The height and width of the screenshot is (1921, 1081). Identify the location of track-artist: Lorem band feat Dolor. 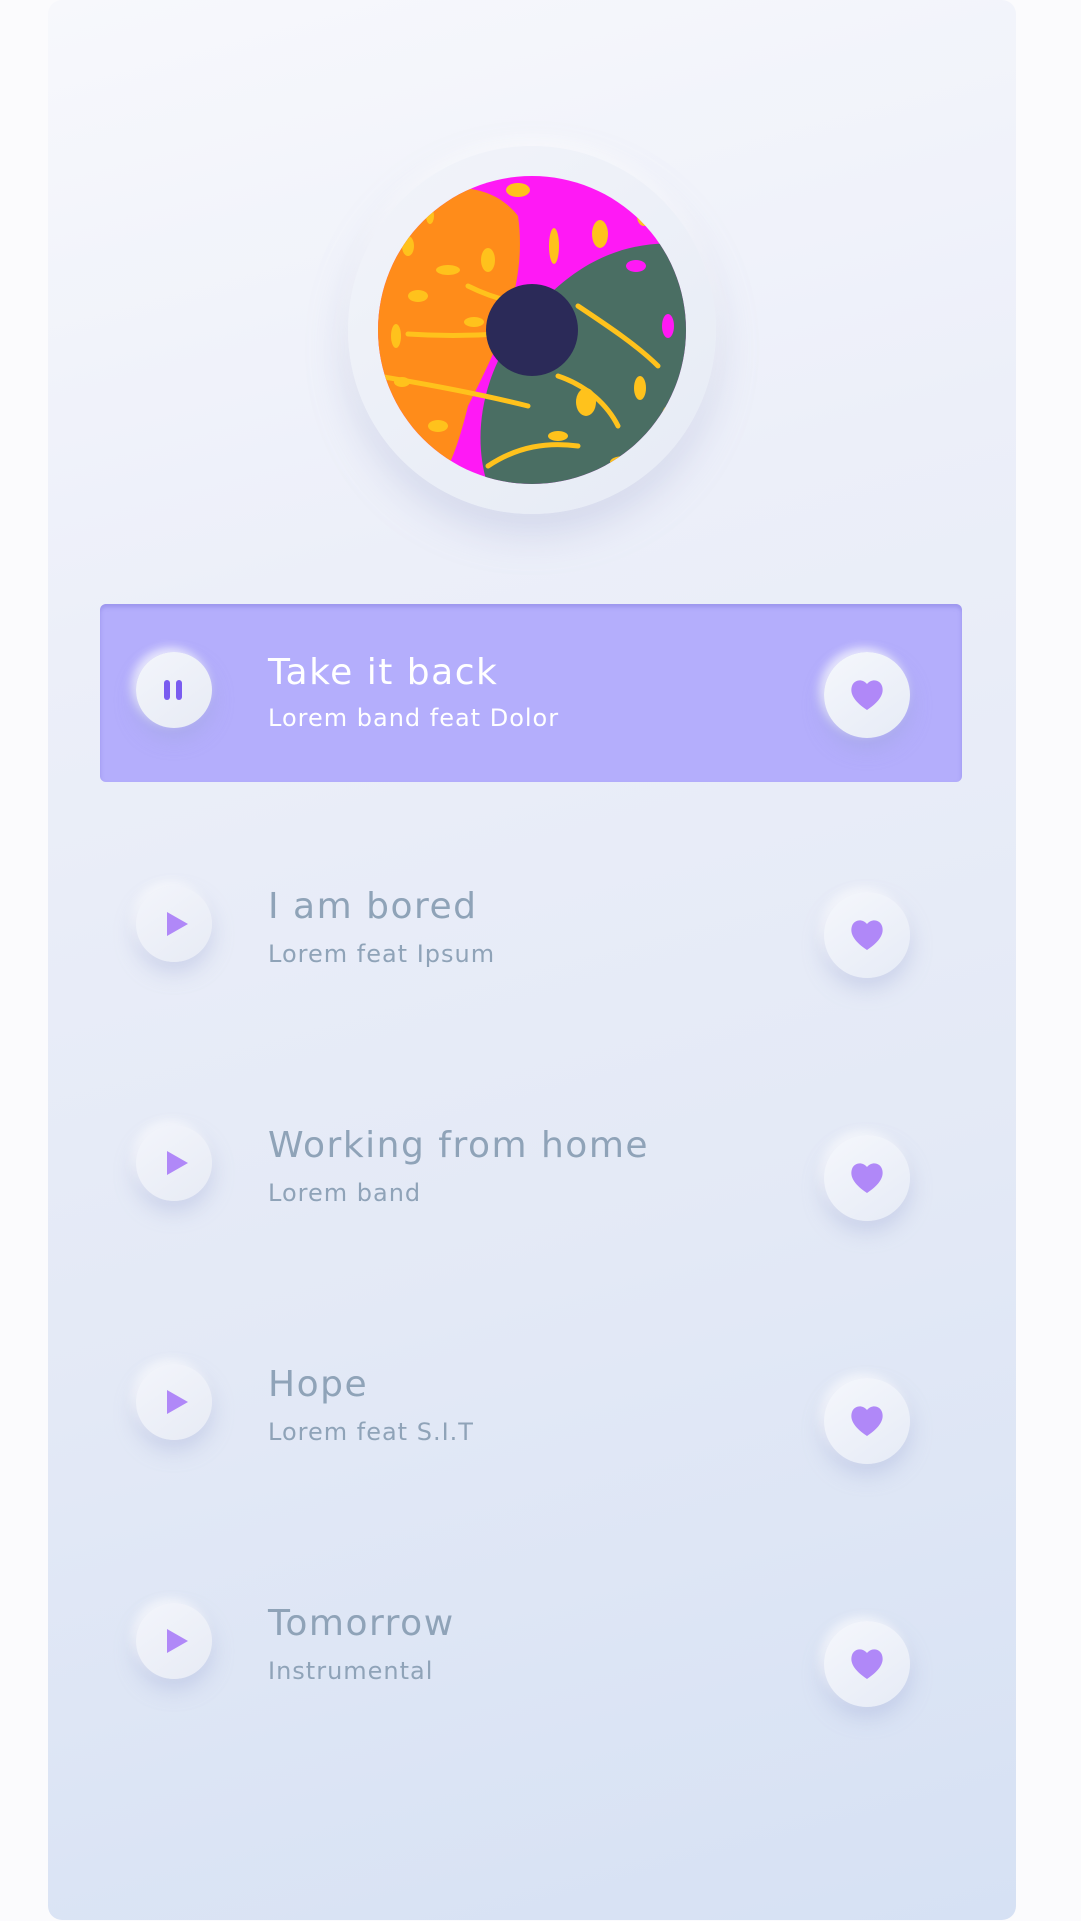
(414, 718).